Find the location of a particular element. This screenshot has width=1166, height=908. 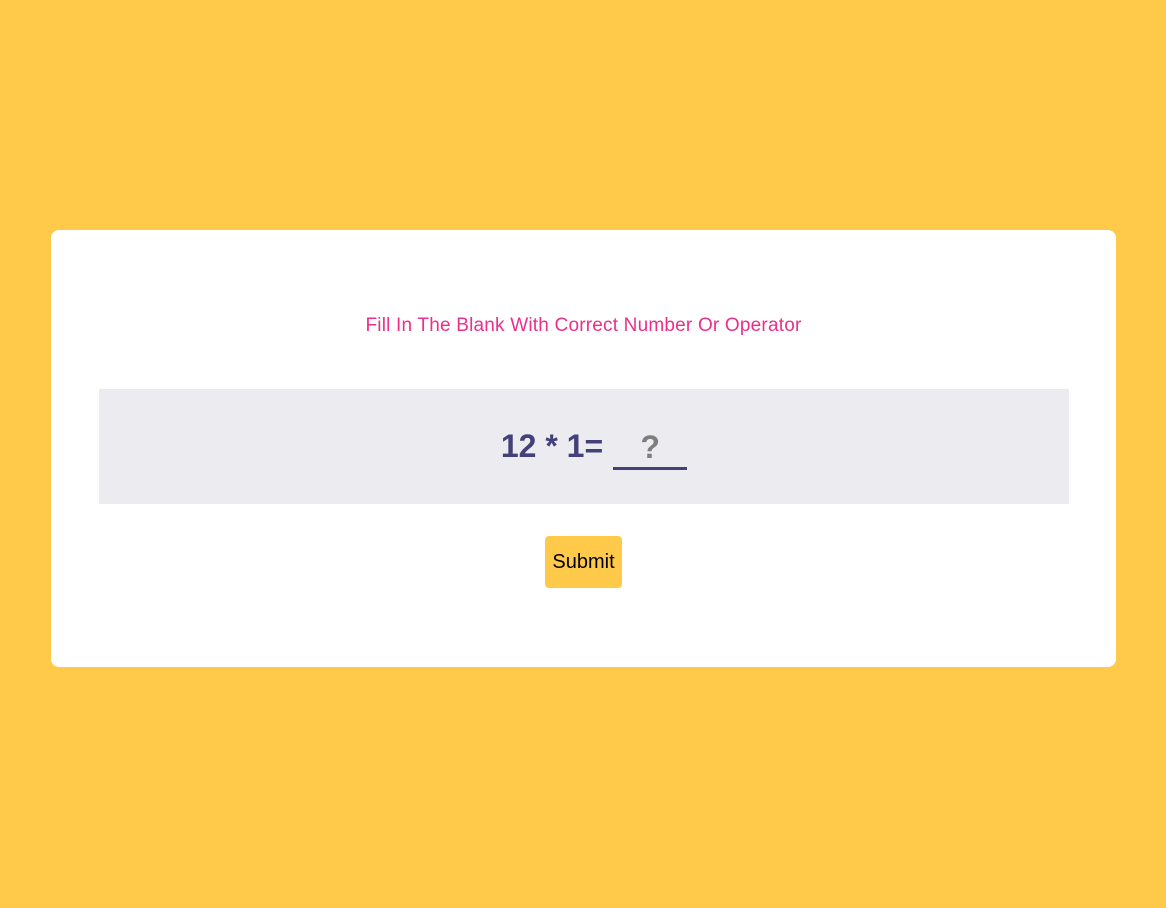

equation-row: 12 * 1= is located at coordinates (594, 448).